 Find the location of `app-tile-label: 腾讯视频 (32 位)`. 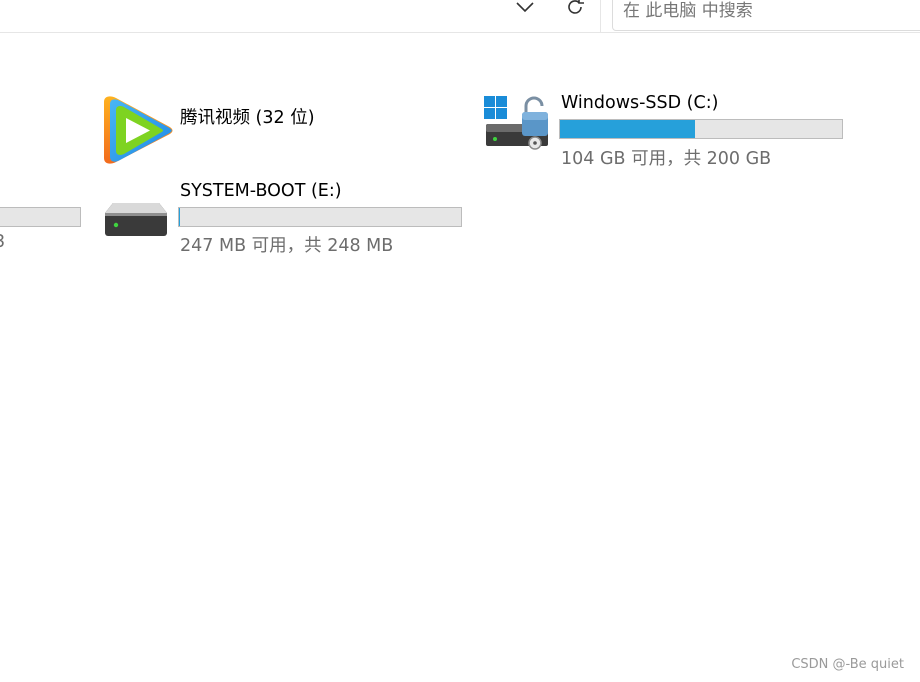

app-tile-label: 腾讯视频 (32 位) is located at coordinates (247, 118).